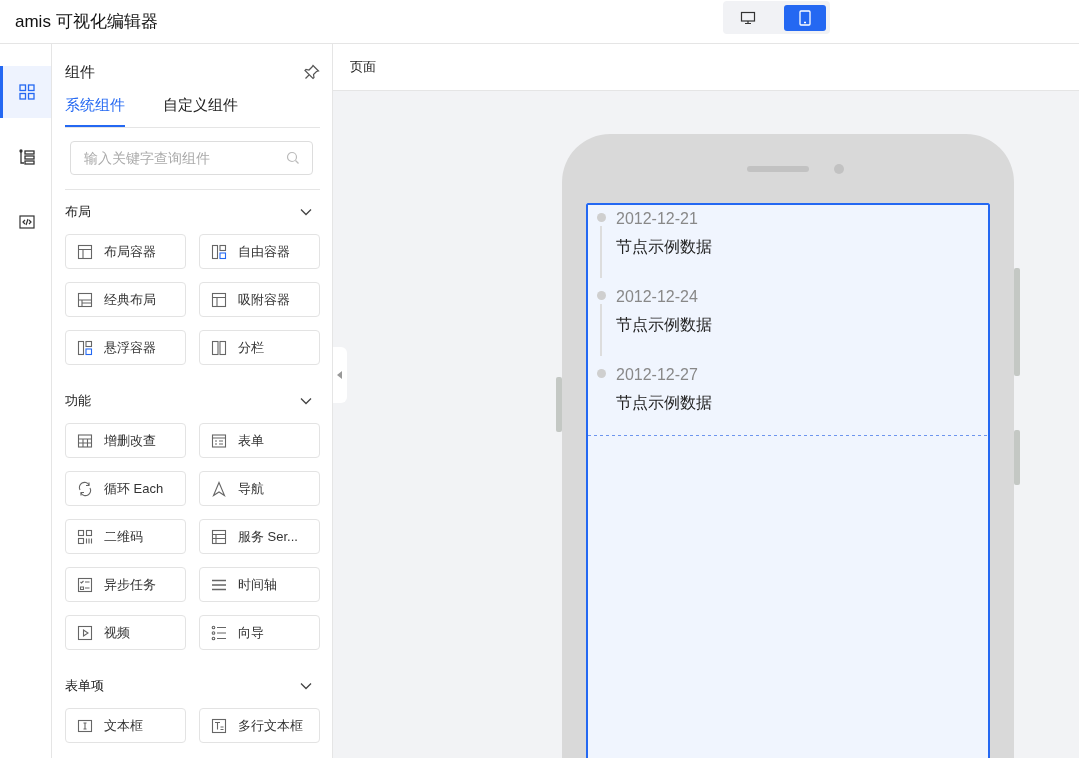  What do you see at coordinates (85, 440) in the screenshot?
I see `table-icon` at bounding box center [85, 440].